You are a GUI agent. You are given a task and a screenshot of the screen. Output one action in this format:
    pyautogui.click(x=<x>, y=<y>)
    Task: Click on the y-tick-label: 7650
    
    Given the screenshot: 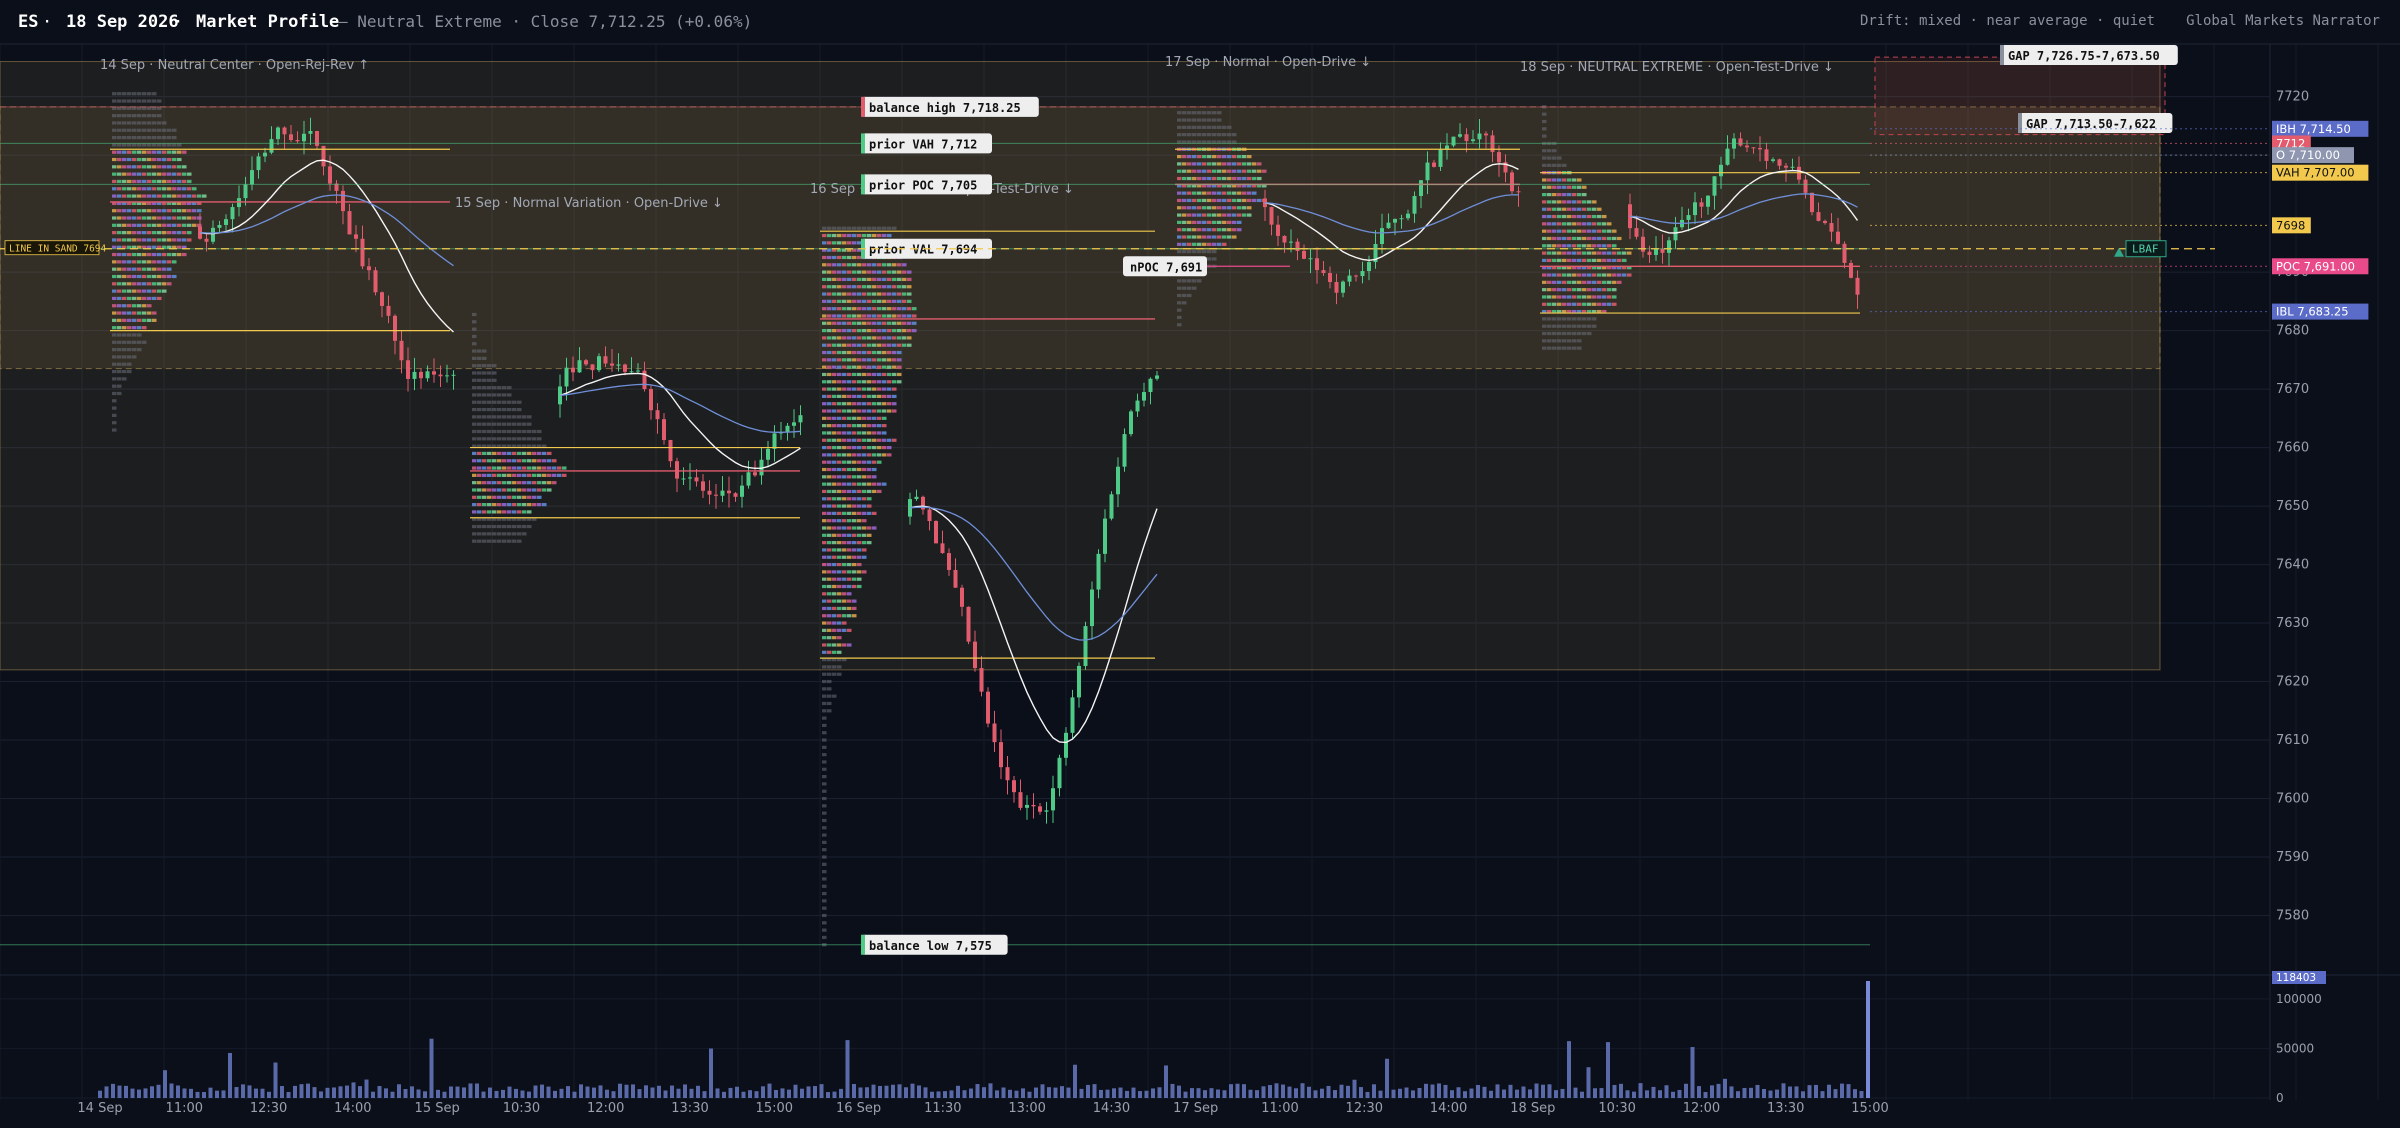 What is the action you would take?
    pyautogui.click(x=2292, y=506)
    